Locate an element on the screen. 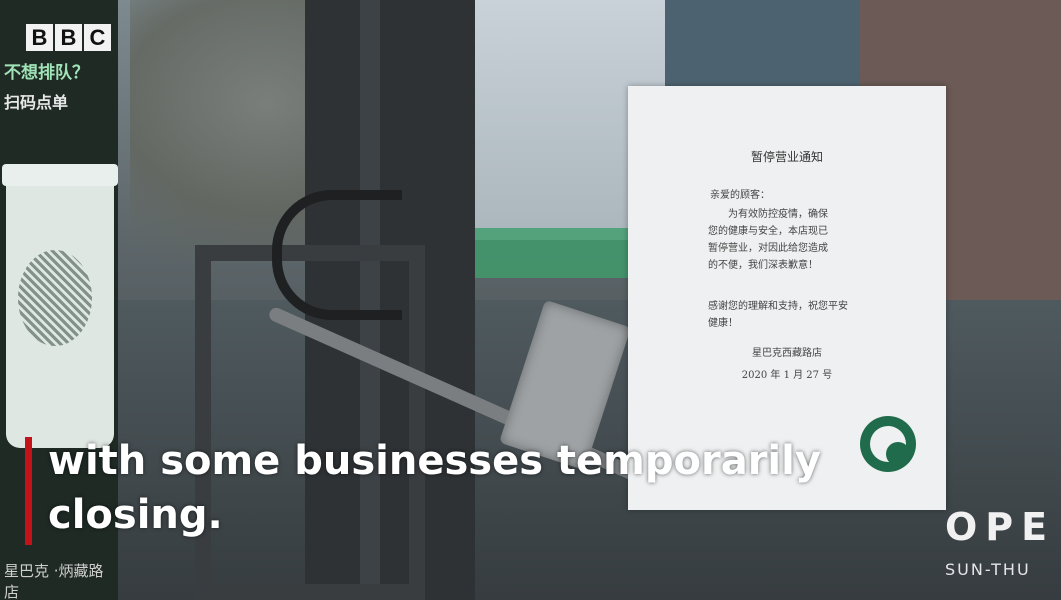 The height and width of the screenshot is (600, 1061). hours-sign: SUN-THU is located at coordinates (988, 569).